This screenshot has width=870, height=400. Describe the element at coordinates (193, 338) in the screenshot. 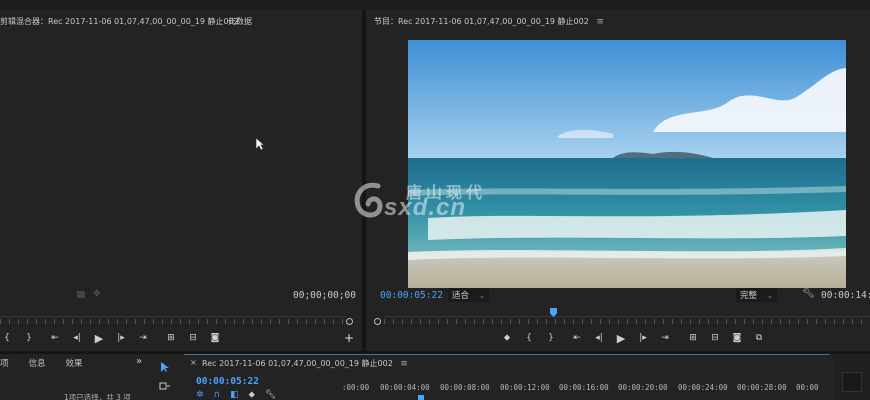

I see `overwrite-icon: ⊟` at that location.